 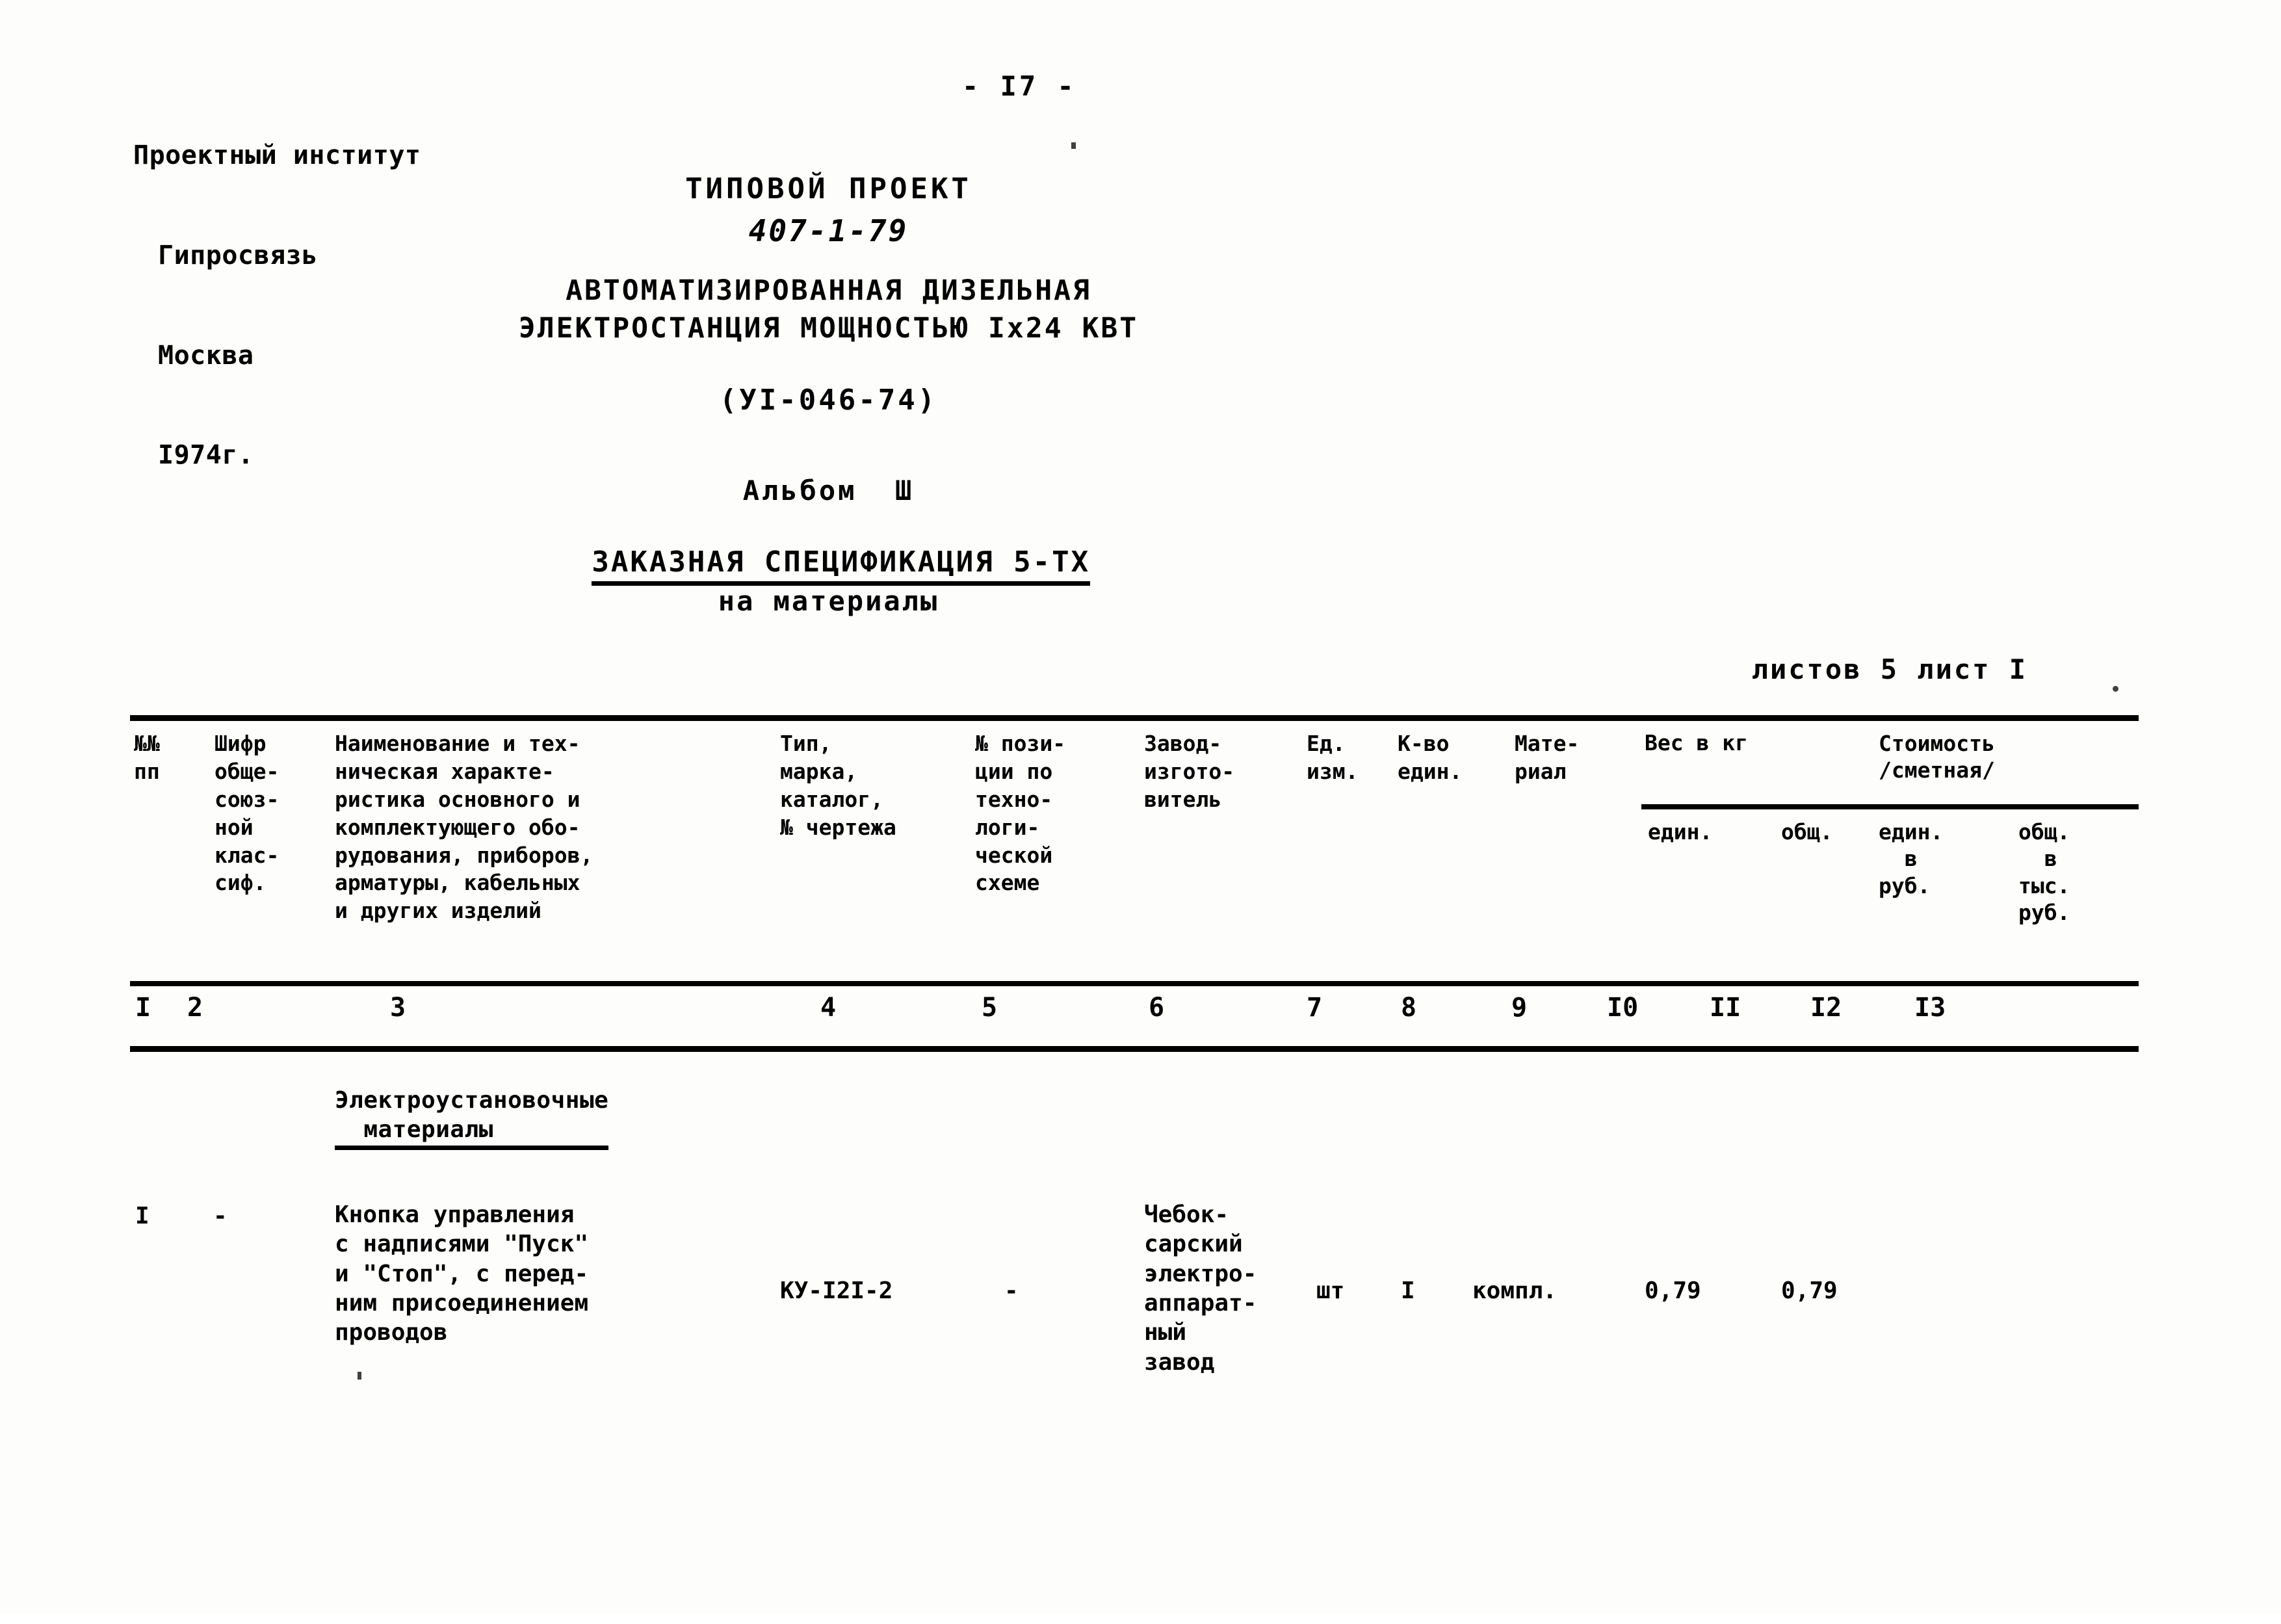 I want to click on header-col-material: Мате- риал, so click(x=1547, y=757).